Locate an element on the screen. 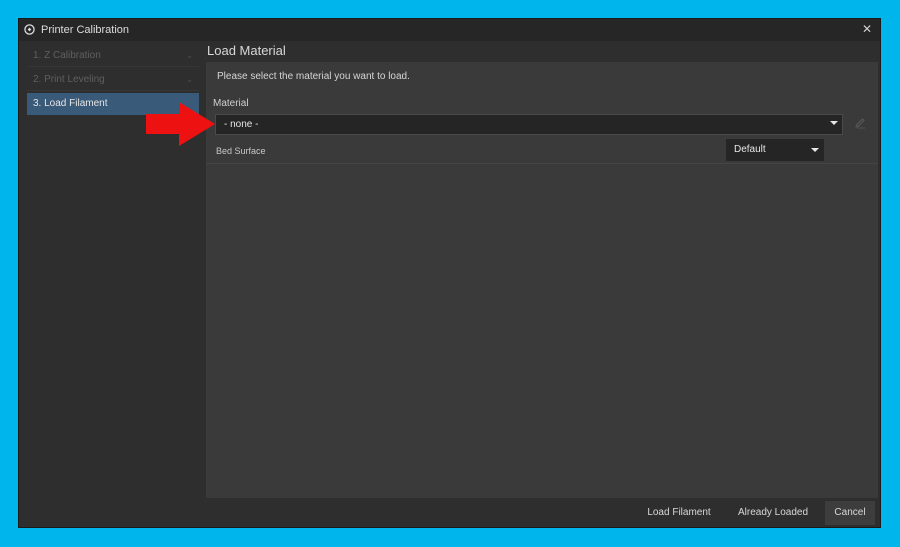  section-title: Load Material is located at coordinates (246, 50).